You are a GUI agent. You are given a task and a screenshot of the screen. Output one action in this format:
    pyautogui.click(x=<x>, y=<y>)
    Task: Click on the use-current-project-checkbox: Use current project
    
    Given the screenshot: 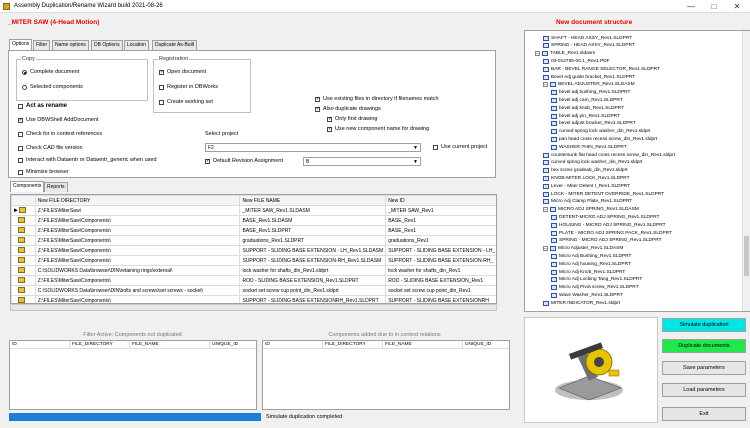 What is the action you would take?
    pyautogui.click(x=460, y=147)
    